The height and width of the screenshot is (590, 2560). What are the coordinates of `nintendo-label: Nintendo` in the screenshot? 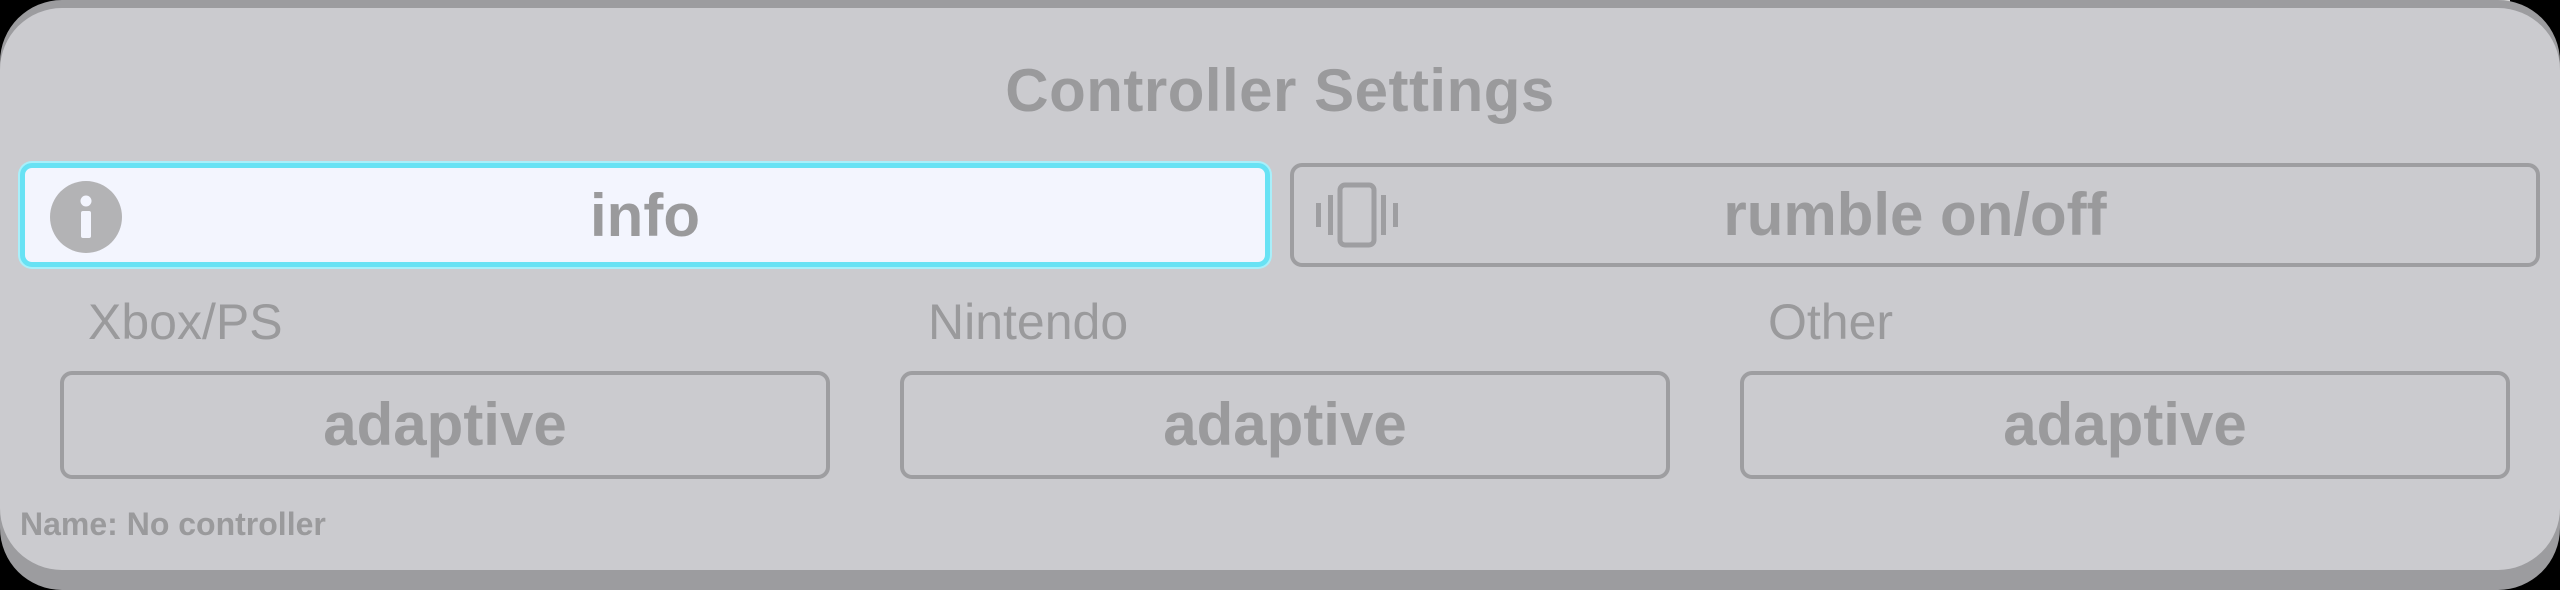 It's located at (1028, 322).